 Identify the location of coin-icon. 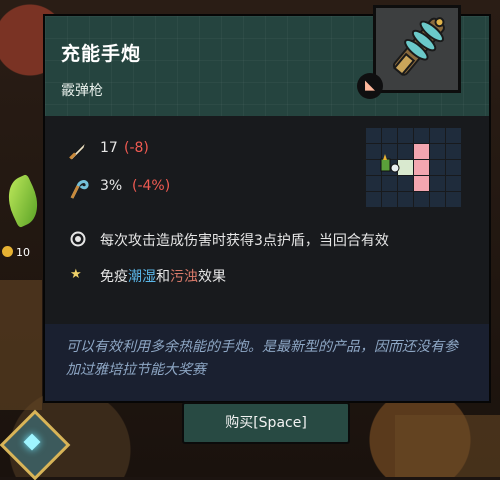
(7, 251).